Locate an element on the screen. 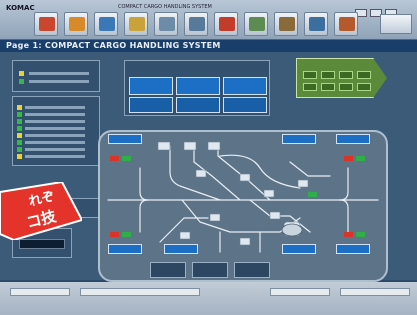 The image size is (417, 315). storage-unit-group is located at coordinates (197, 88).